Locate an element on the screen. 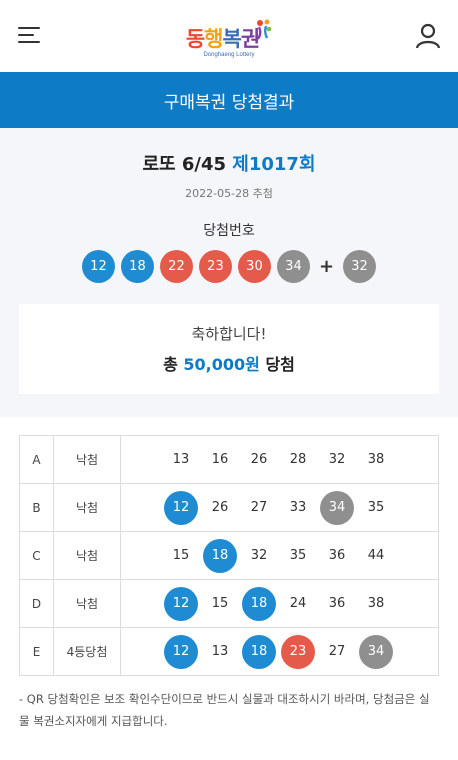 This screenshot has width=458, height=760. game-number: 28 is located at coordinates (298, 459).